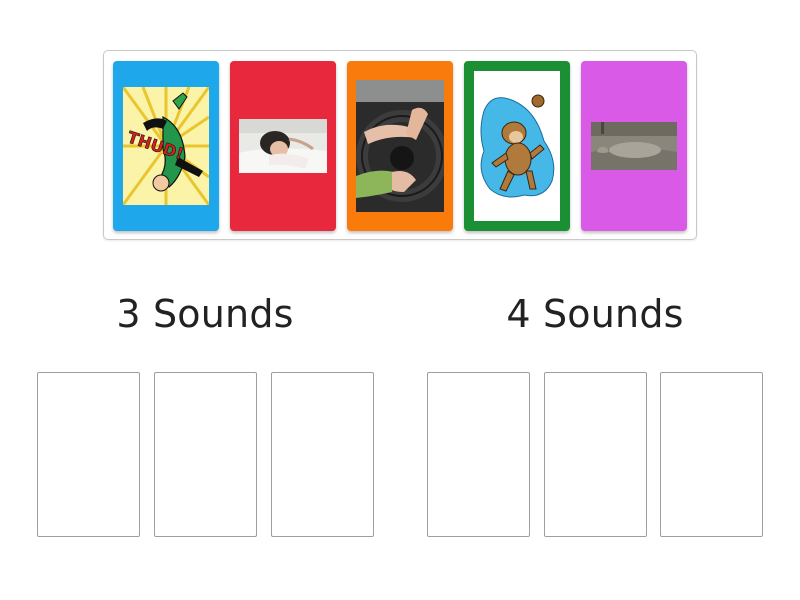 This screenshot has height=600, width=800. I want to click on animal-in-mud-picture, so click(634, 146).